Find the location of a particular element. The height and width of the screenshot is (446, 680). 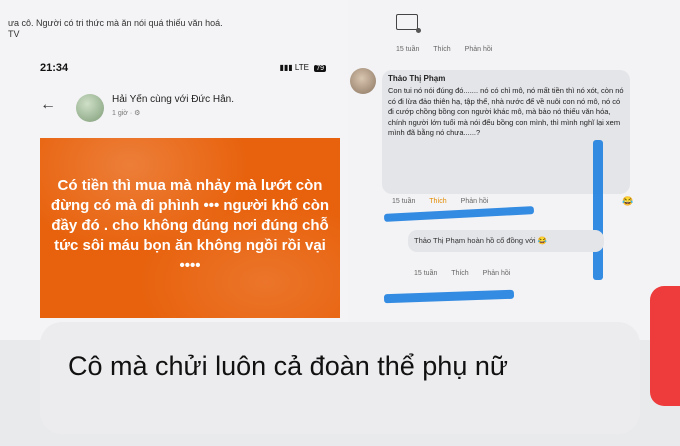

network-label: LTE is located at coordinates (301, 67).